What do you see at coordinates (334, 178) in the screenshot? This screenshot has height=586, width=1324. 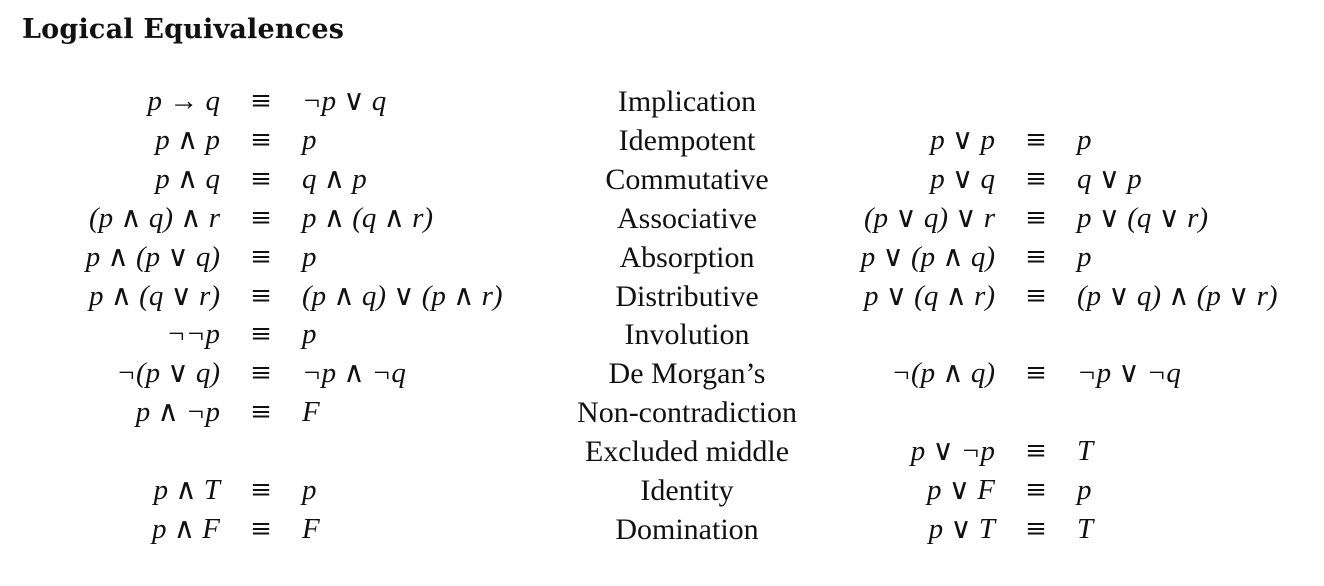 I see `left-rhs-expression: q ∧ p` at bounding box center [334, 178].